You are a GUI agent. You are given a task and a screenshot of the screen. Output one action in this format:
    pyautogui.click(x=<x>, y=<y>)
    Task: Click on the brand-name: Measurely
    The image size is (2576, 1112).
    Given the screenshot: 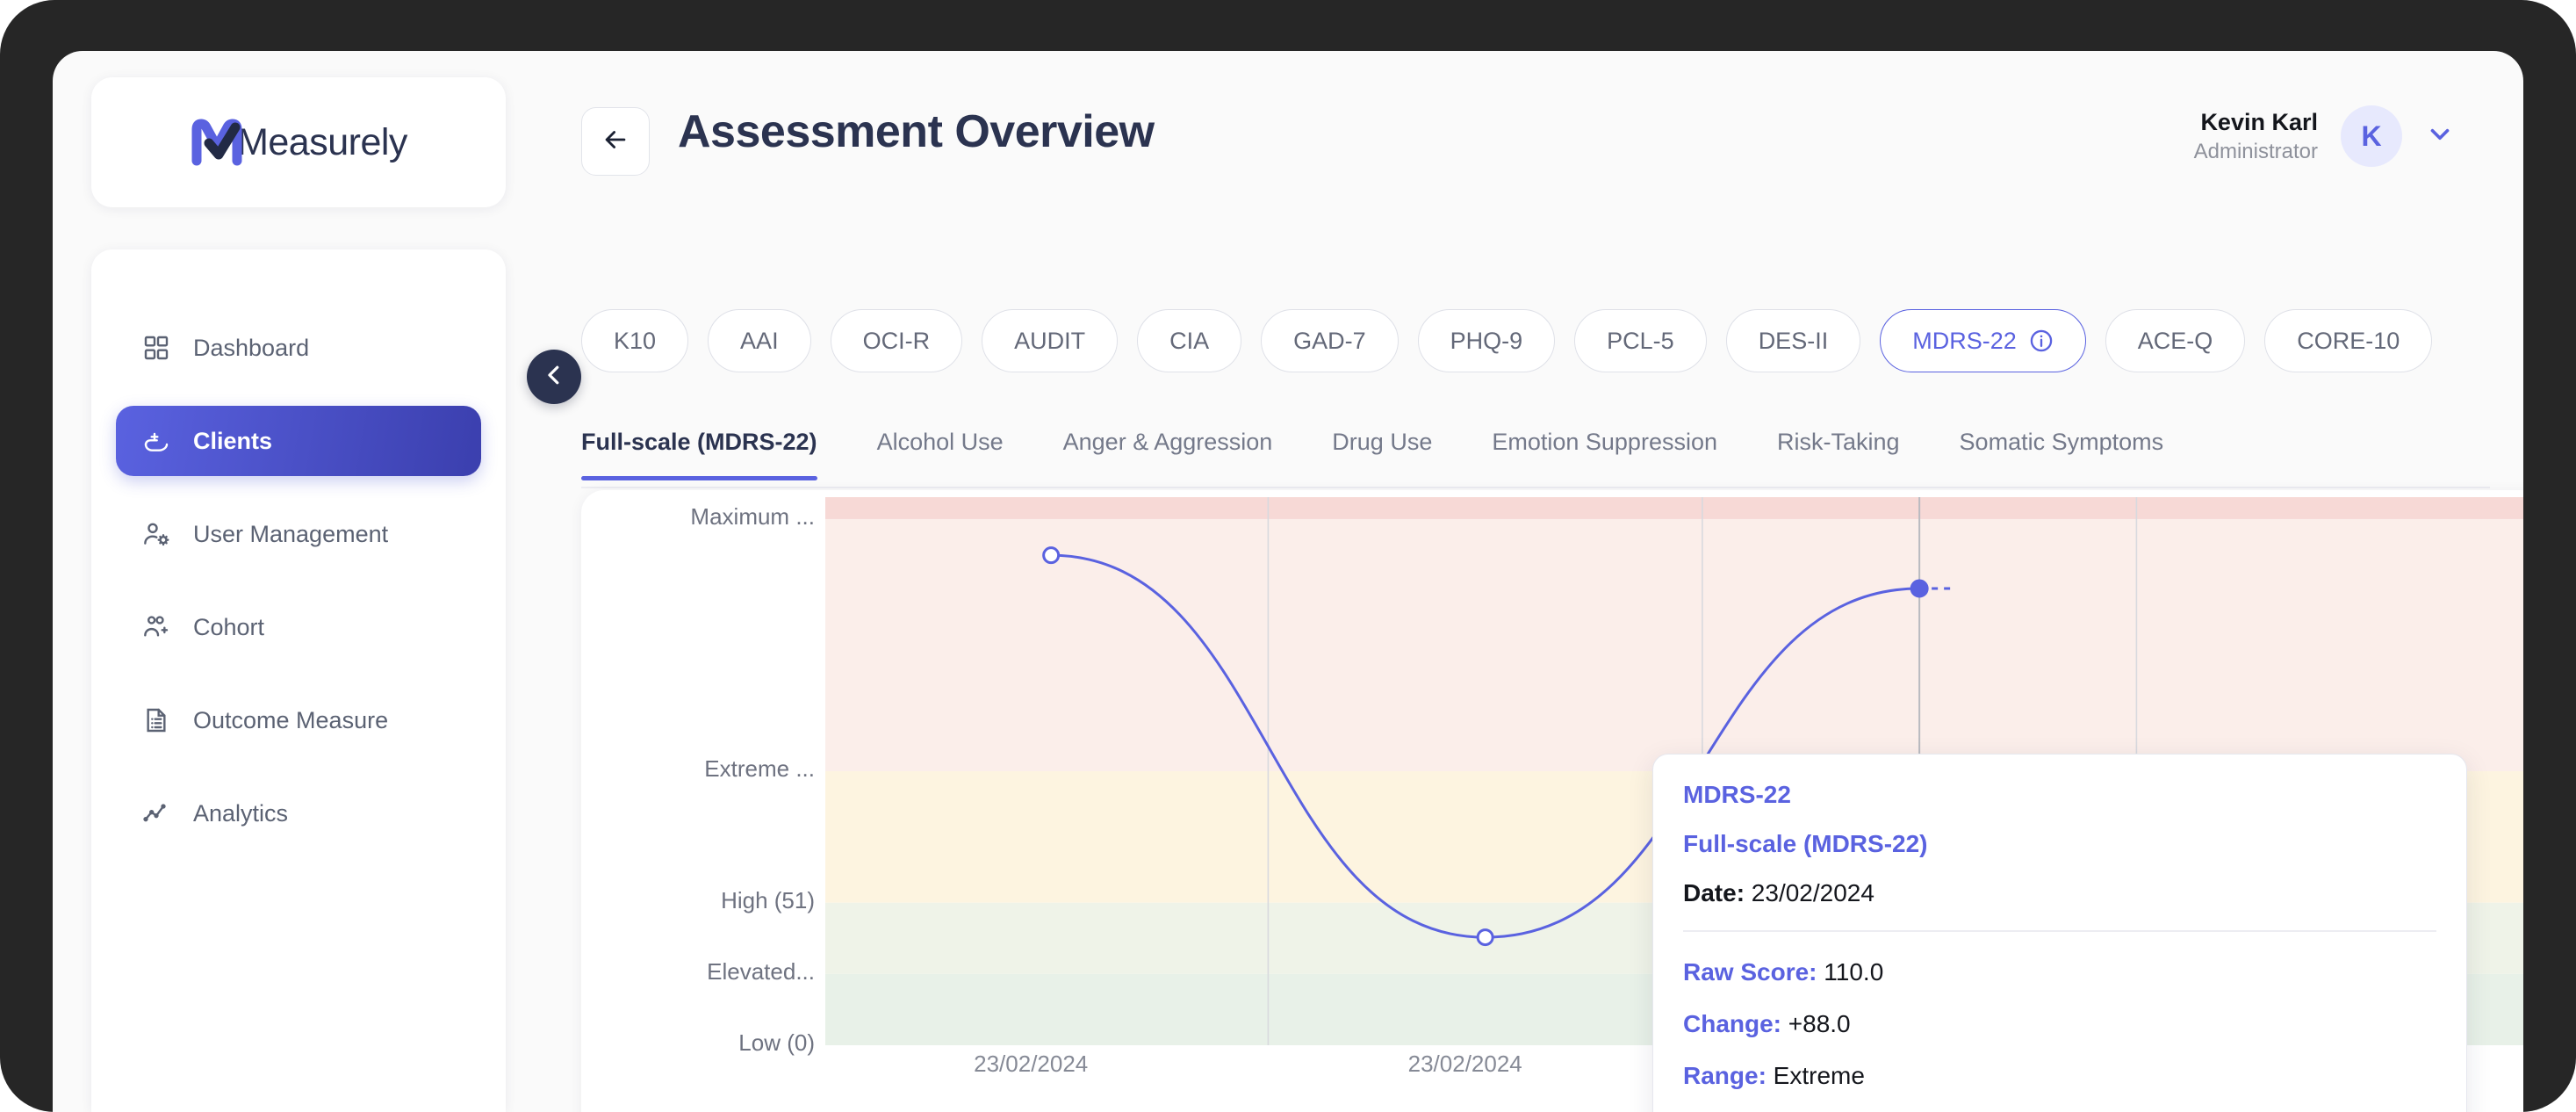 What is the action you would take?
    pyautogui.click(x=322, y=141)
    